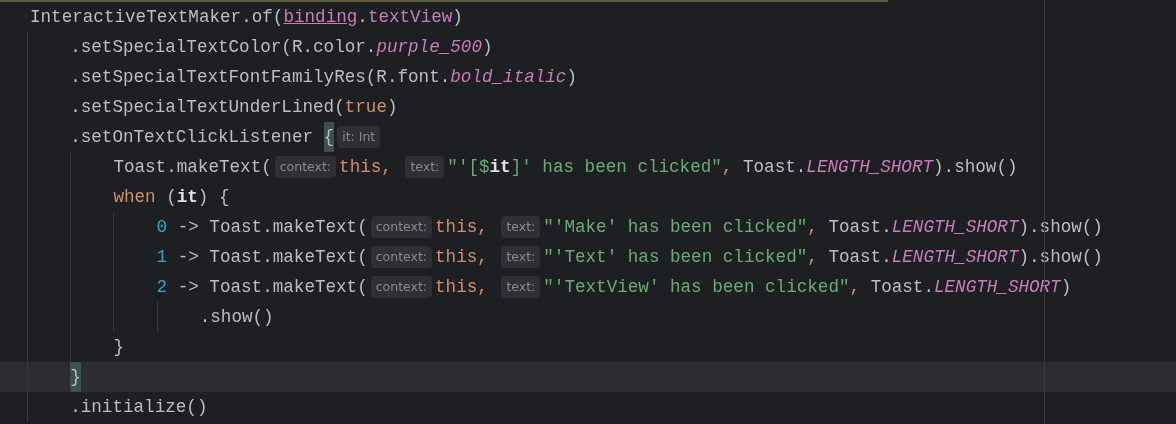  I want to click on string-literal: "'[$, so click(468, 167).